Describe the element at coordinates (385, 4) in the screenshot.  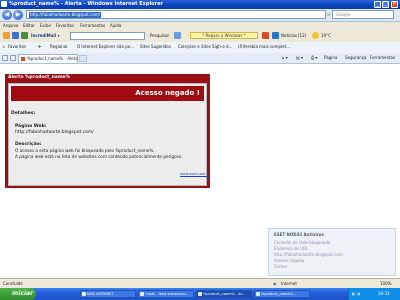
I see `maximize-button: □` at that location.